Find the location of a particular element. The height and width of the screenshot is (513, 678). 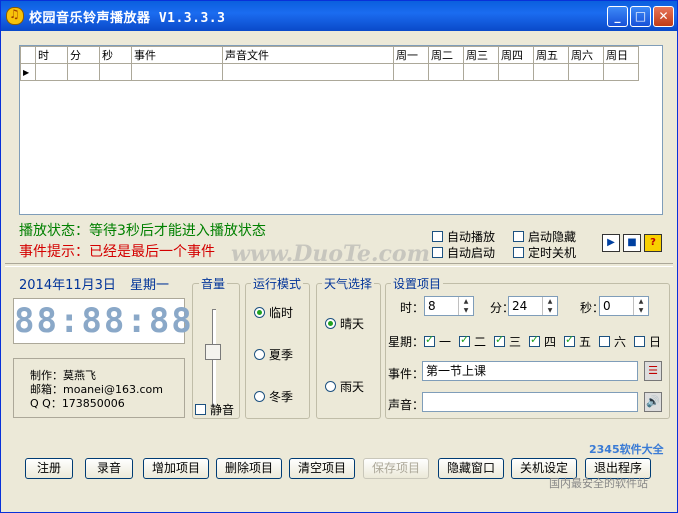

weekday-sat-label: 六 is located at coordinates (620, 342).